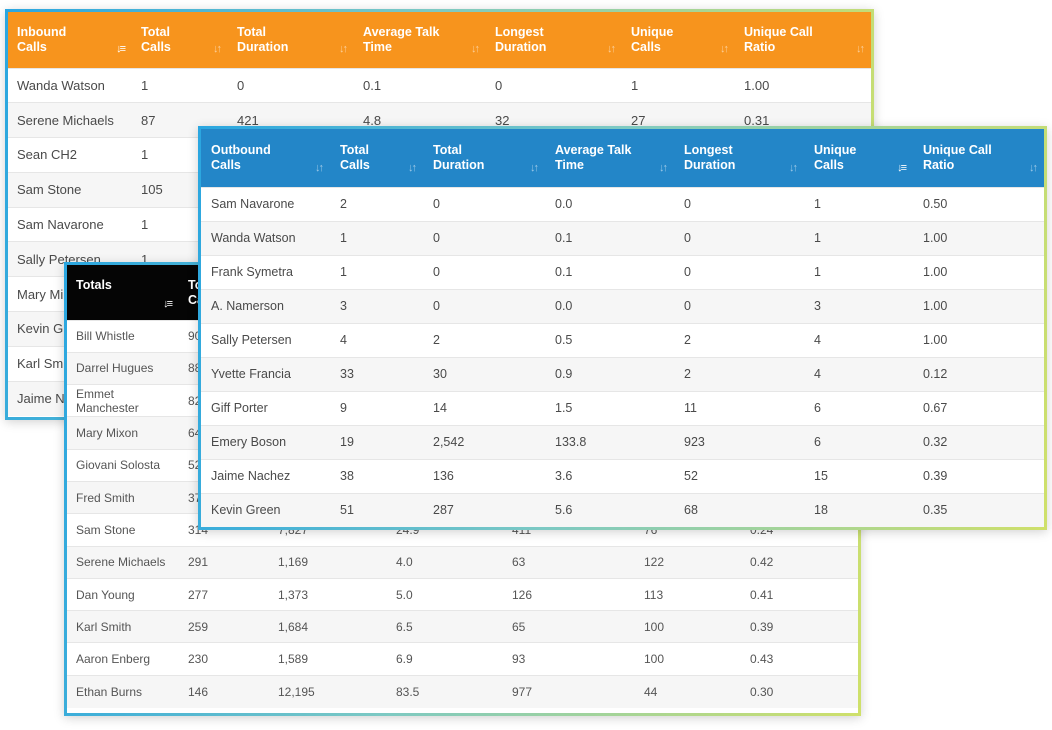  What do you see at coordinates (123, 368) in the screenshot?
I see `agent-name-cell: Darrel Hugues` at bounding box center [123, 368].